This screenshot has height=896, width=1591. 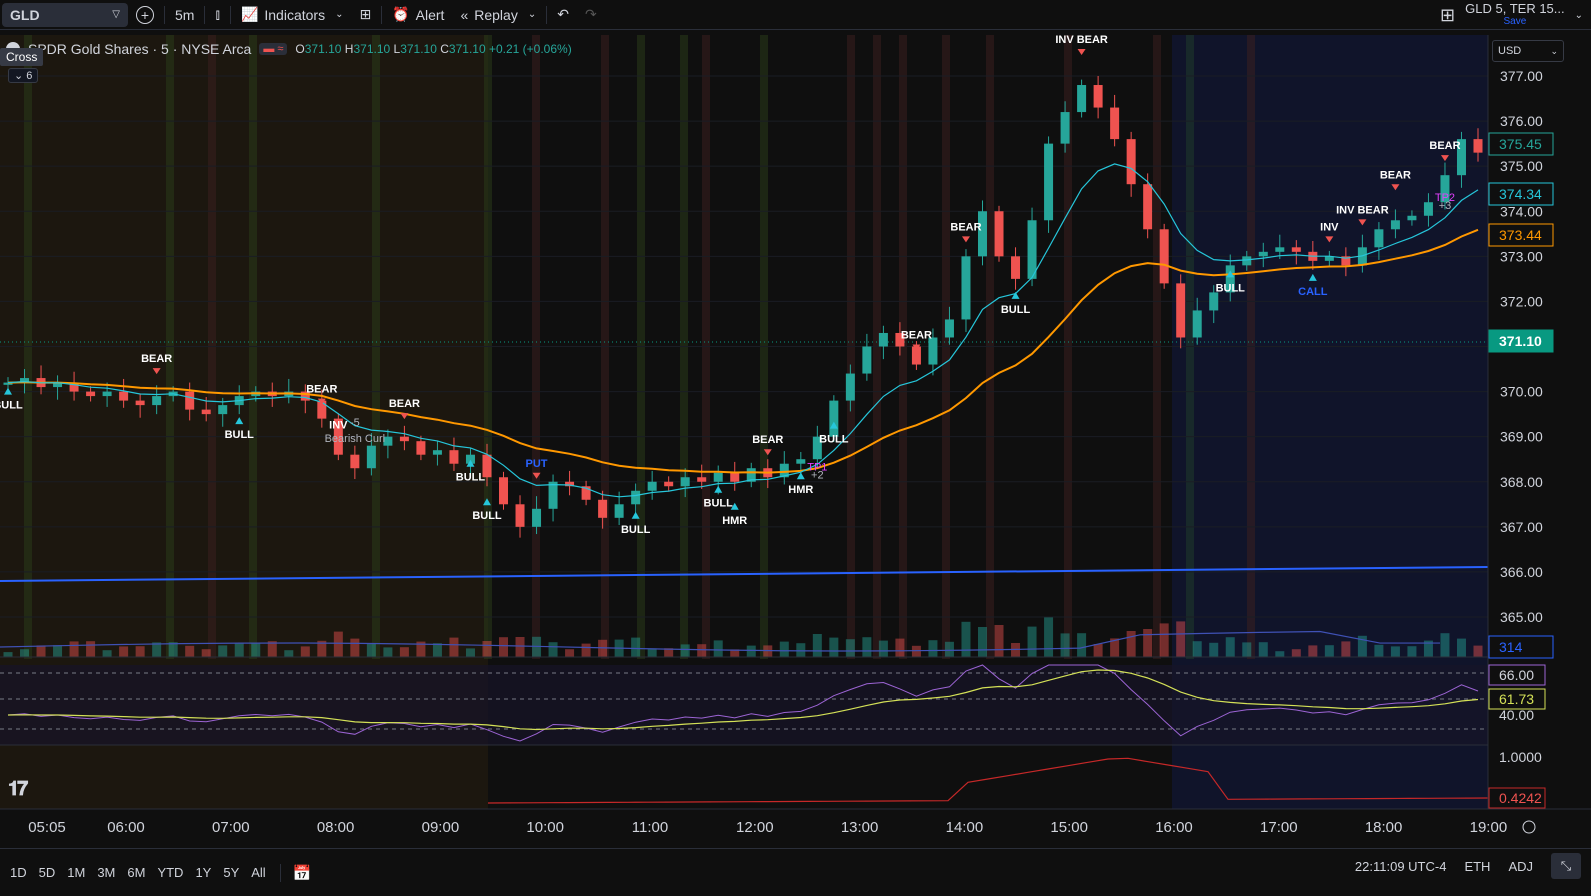 I want to click on range-button-6m: 6M, so click(x=136, y=872).